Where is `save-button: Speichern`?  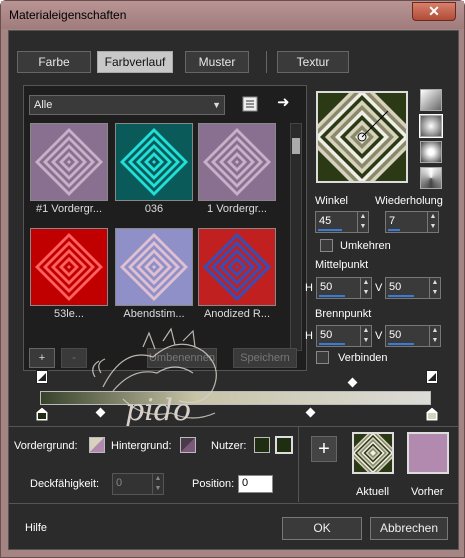
save-button: Speichern is located at coordinates (265, 358).